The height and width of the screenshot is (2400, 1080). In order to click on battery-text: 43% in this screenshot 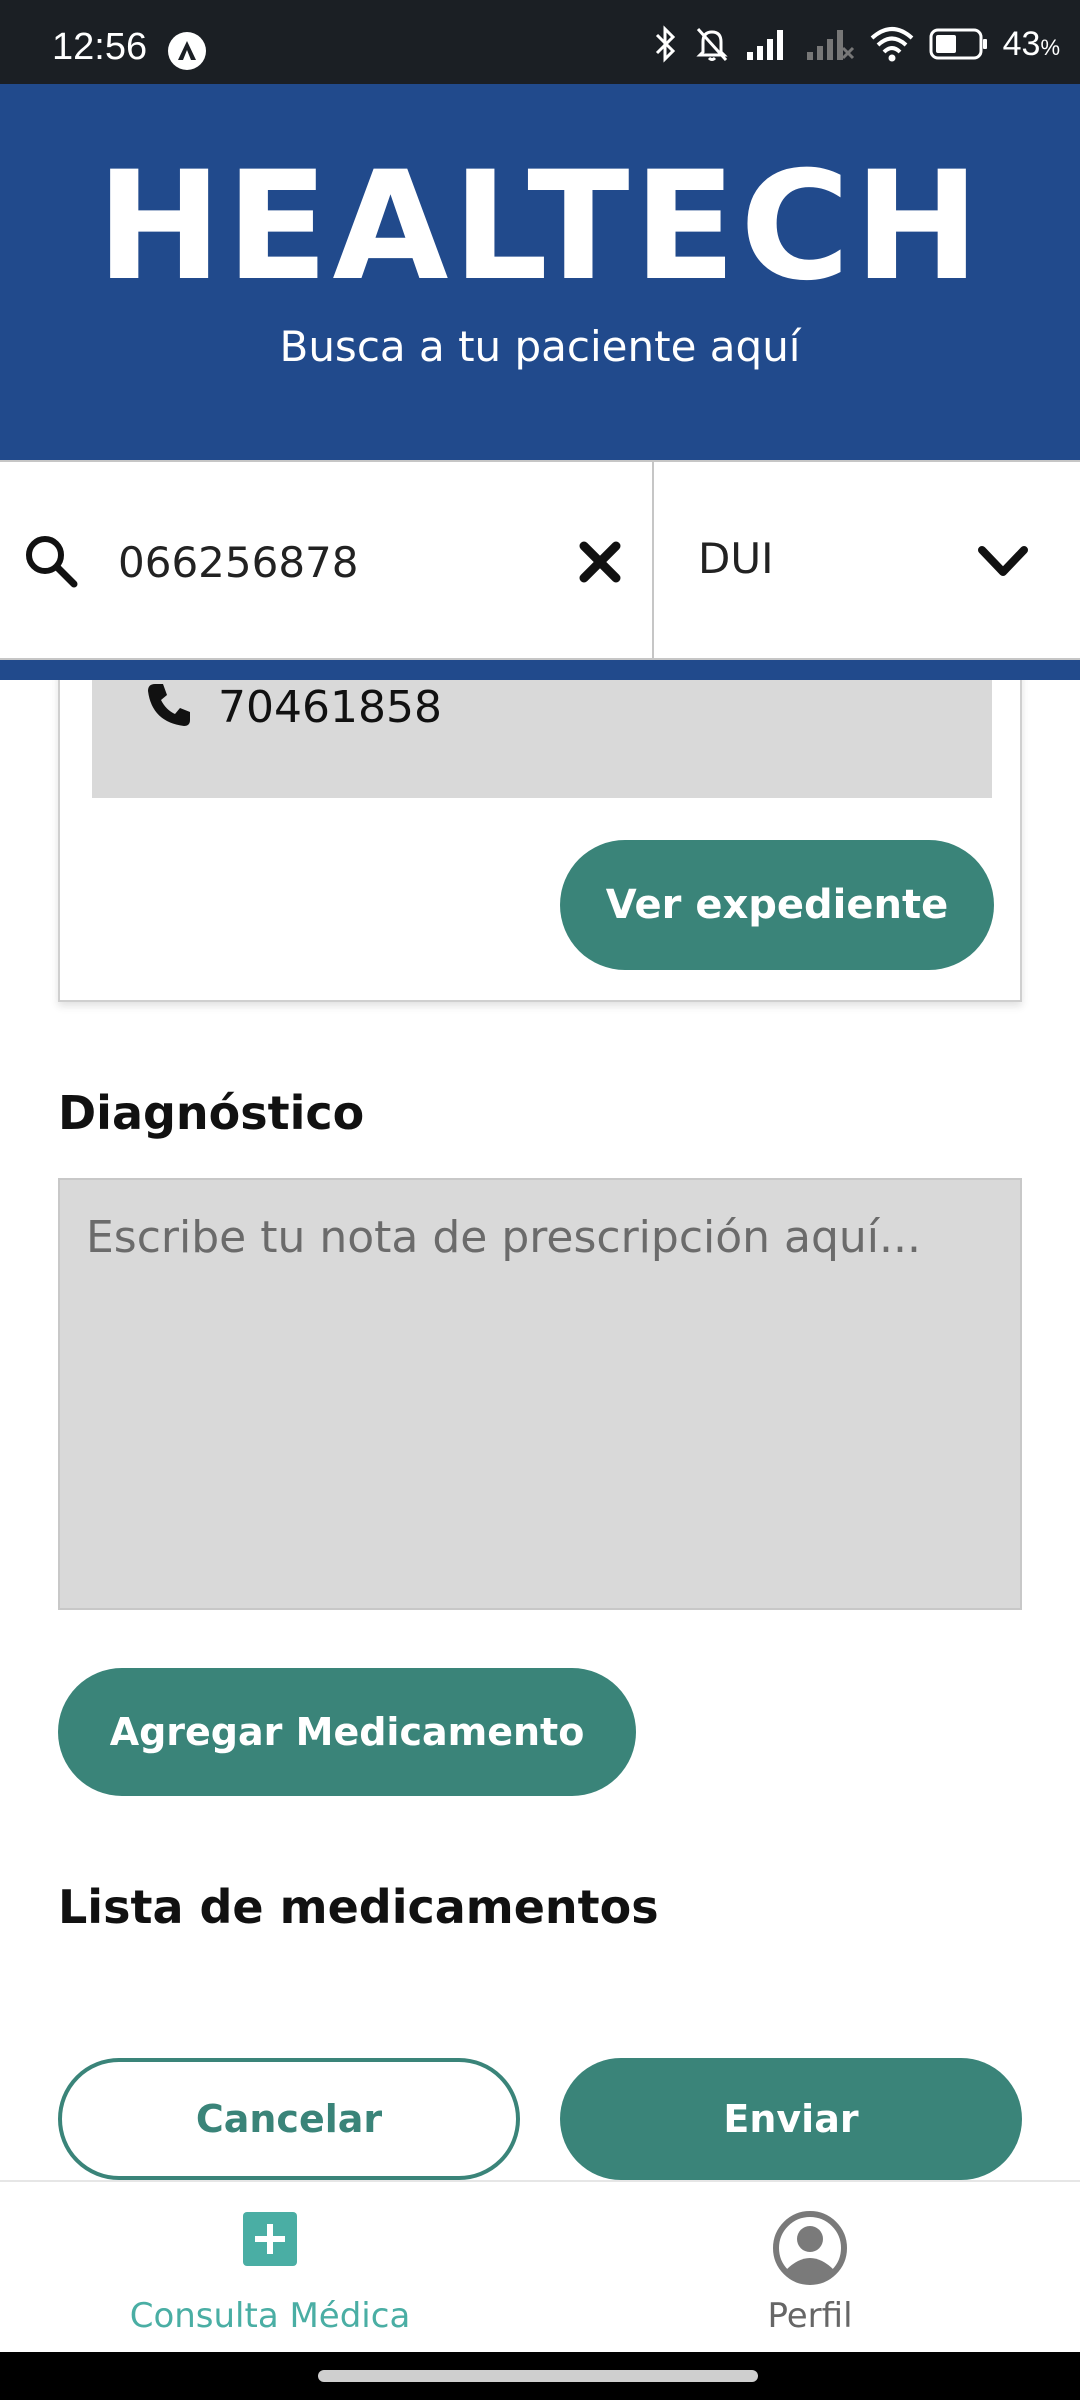, I will do `click(1031, 44)`.